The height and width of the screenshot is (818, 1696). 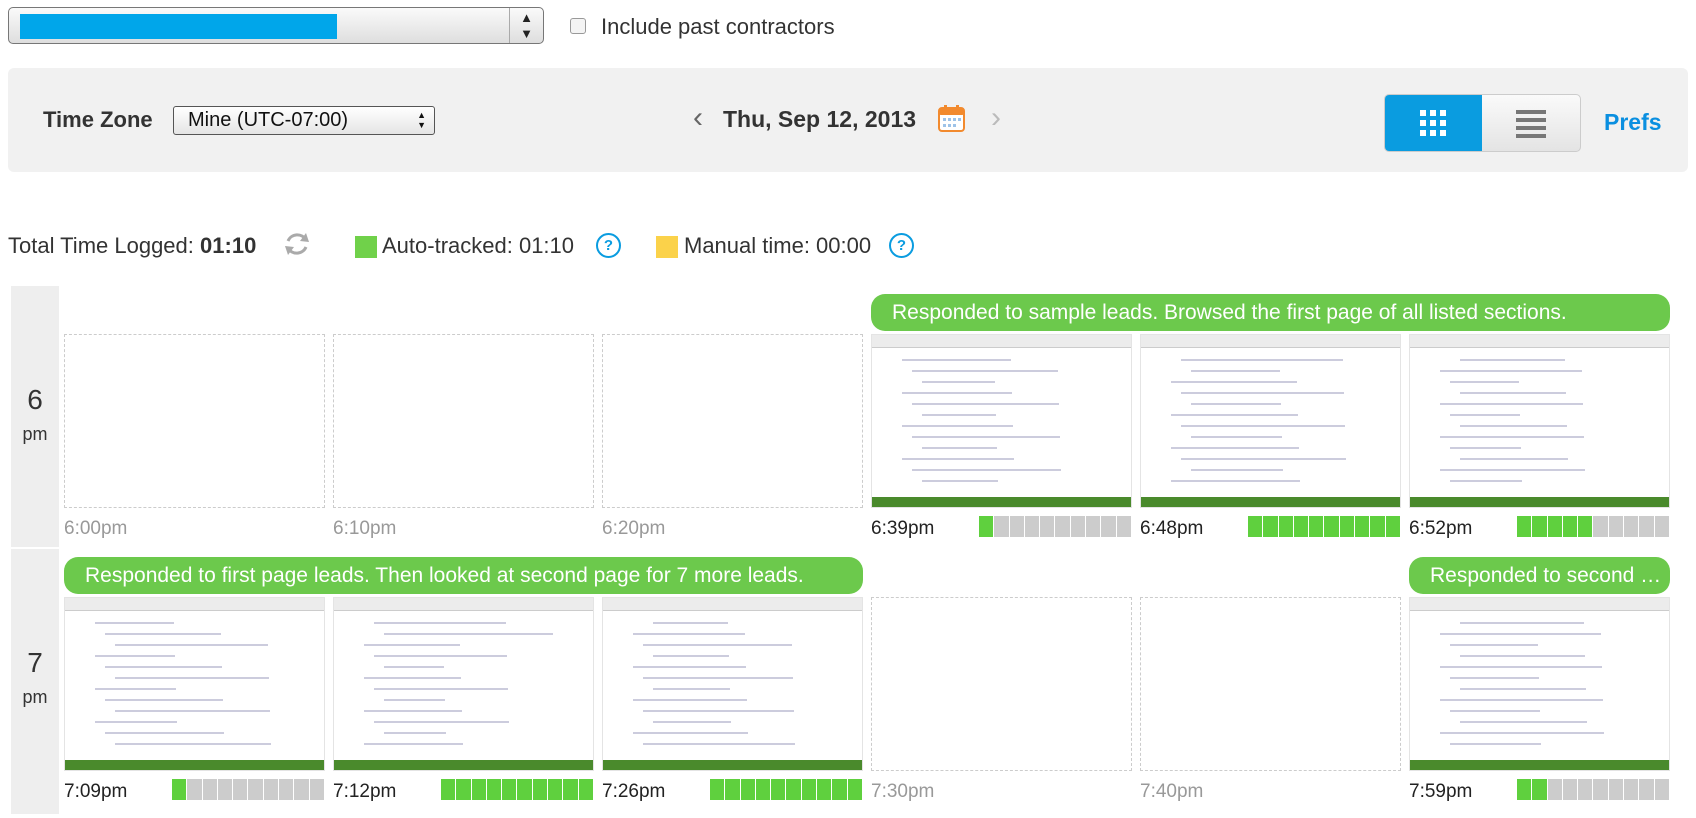 What do you see at coordinates (1433, 123) in the screenshot?
I see `grid-view-button` at bounding box center [1433, 123].